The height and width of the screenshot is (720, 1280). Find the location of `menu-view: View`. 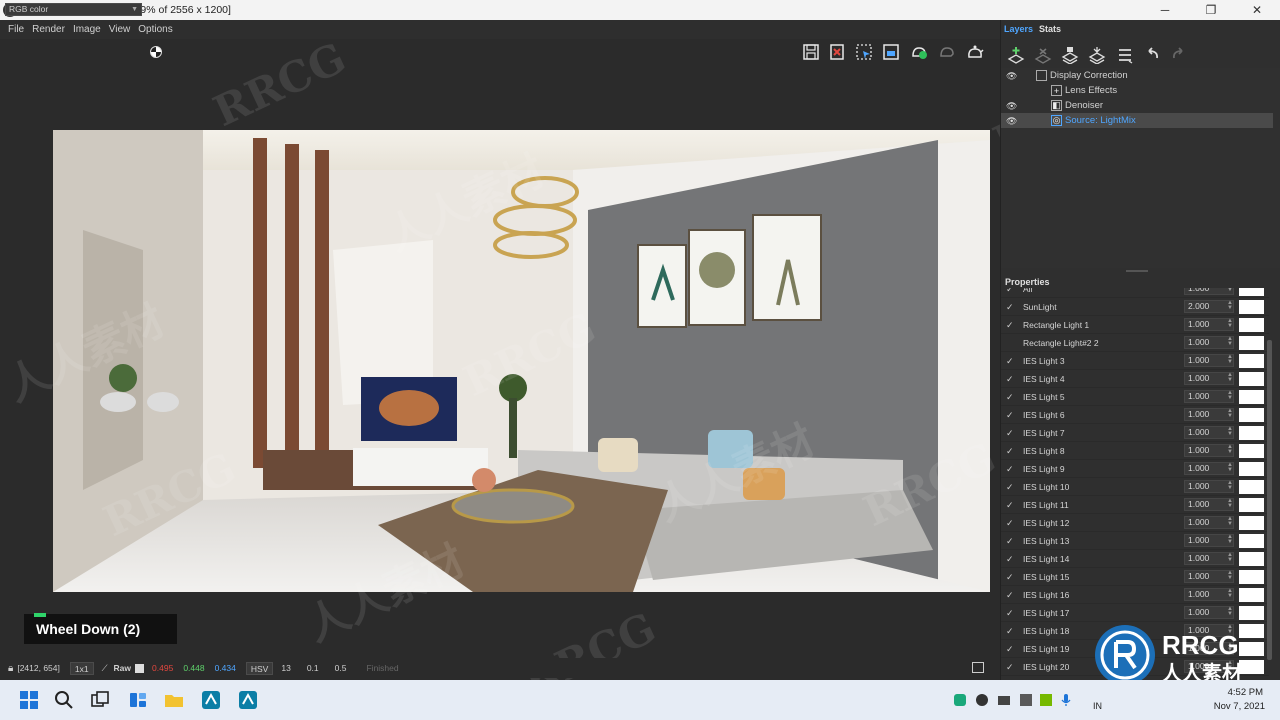

menu-view: View is located at coordinates (120, 29).